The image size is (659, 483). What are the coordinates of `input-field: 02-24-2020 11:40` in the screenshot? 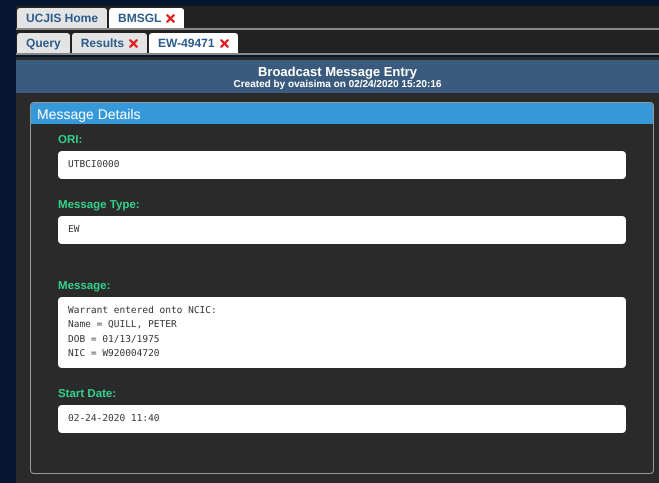 It's located at (342, 419).